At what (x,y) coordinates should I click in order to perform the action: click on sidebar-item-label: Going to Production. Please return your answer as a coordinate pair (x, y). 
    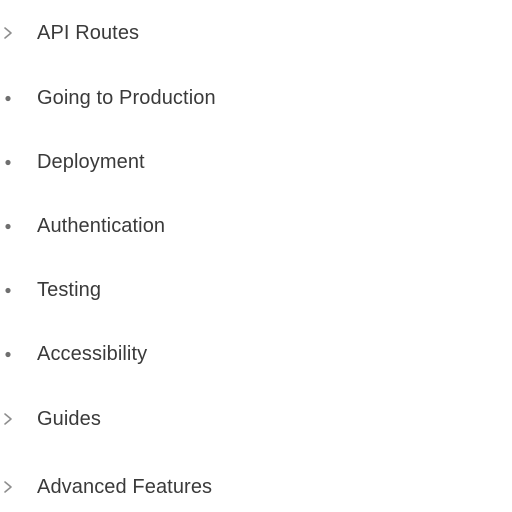
    Looking at the image, I should click on (126, 98).